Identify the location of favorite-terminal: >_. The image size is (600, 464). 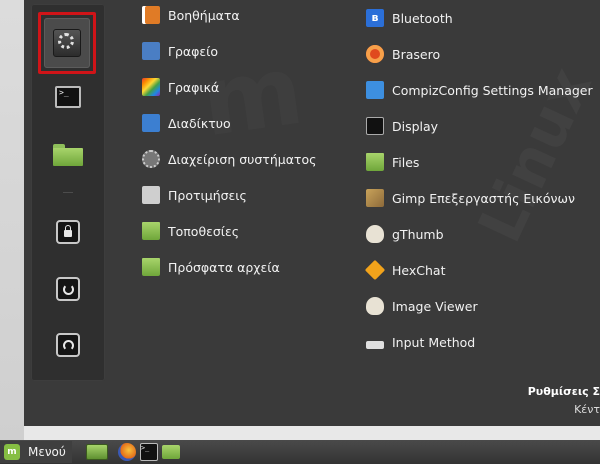
(68, 97).